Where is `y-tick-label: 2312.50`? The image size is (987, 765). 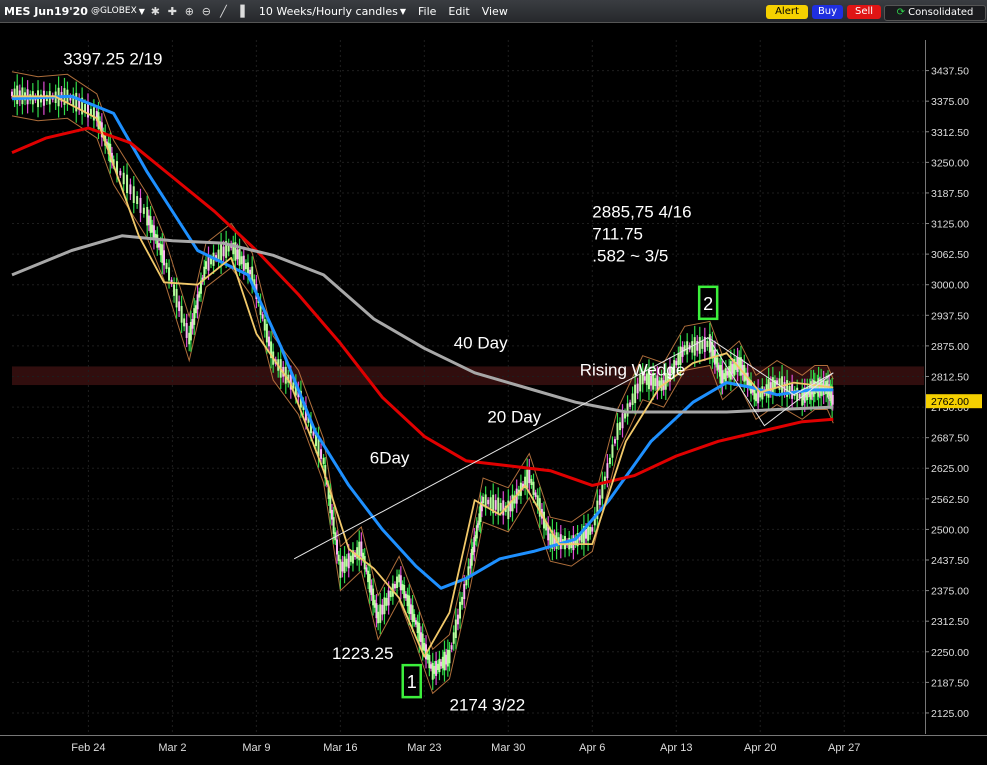 y-tick-label: 2312.50 is located at coordinates (950, 622).